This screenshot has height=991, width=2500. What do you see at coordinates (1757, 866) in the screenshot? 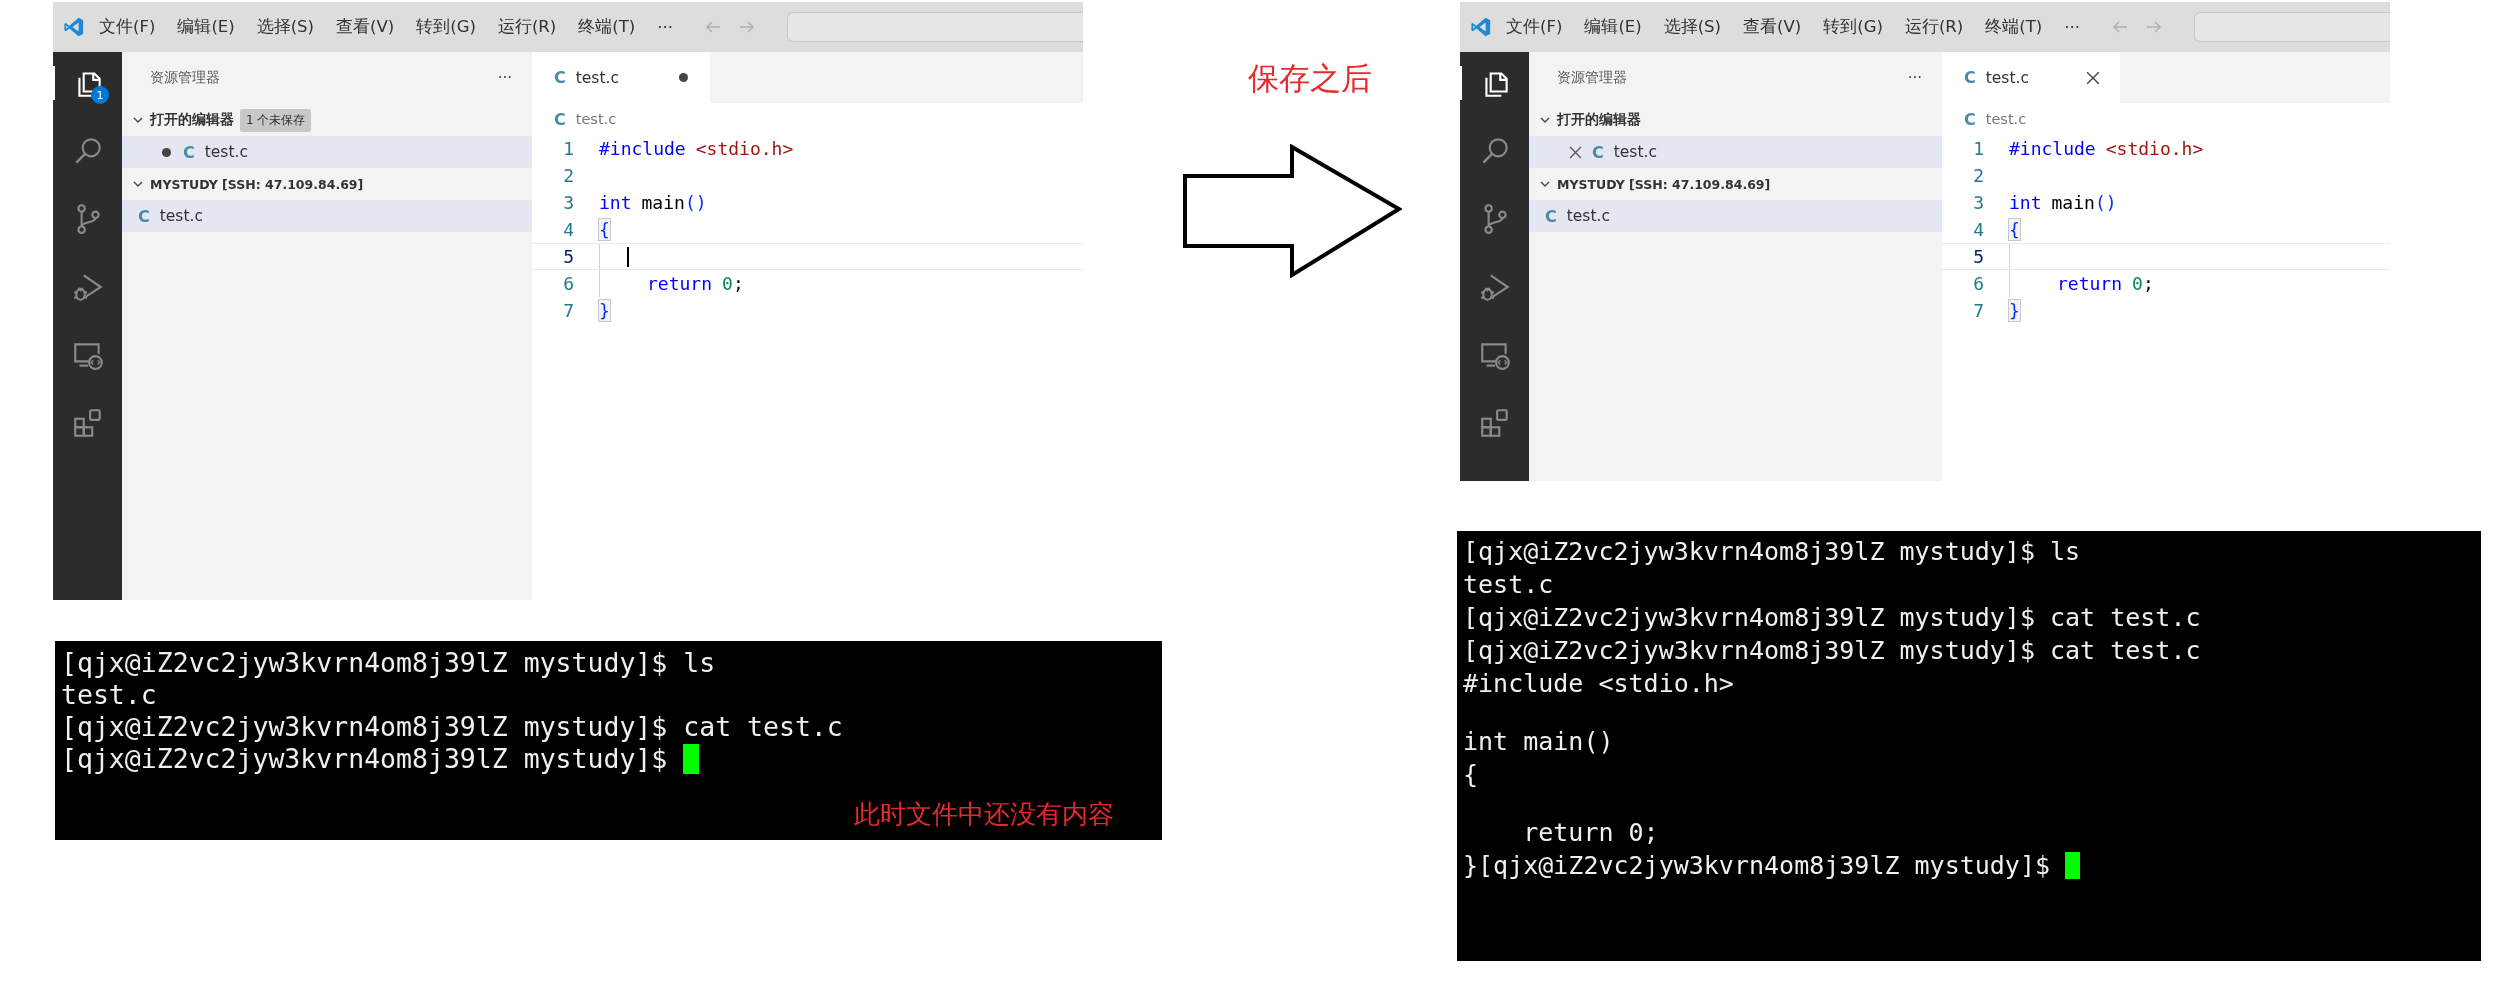
I see `terminal-line: }[qjx@iZ2vc2jyw3kvrn4om8j39lZ mystudy]$` at bounding box center [1757, 866].